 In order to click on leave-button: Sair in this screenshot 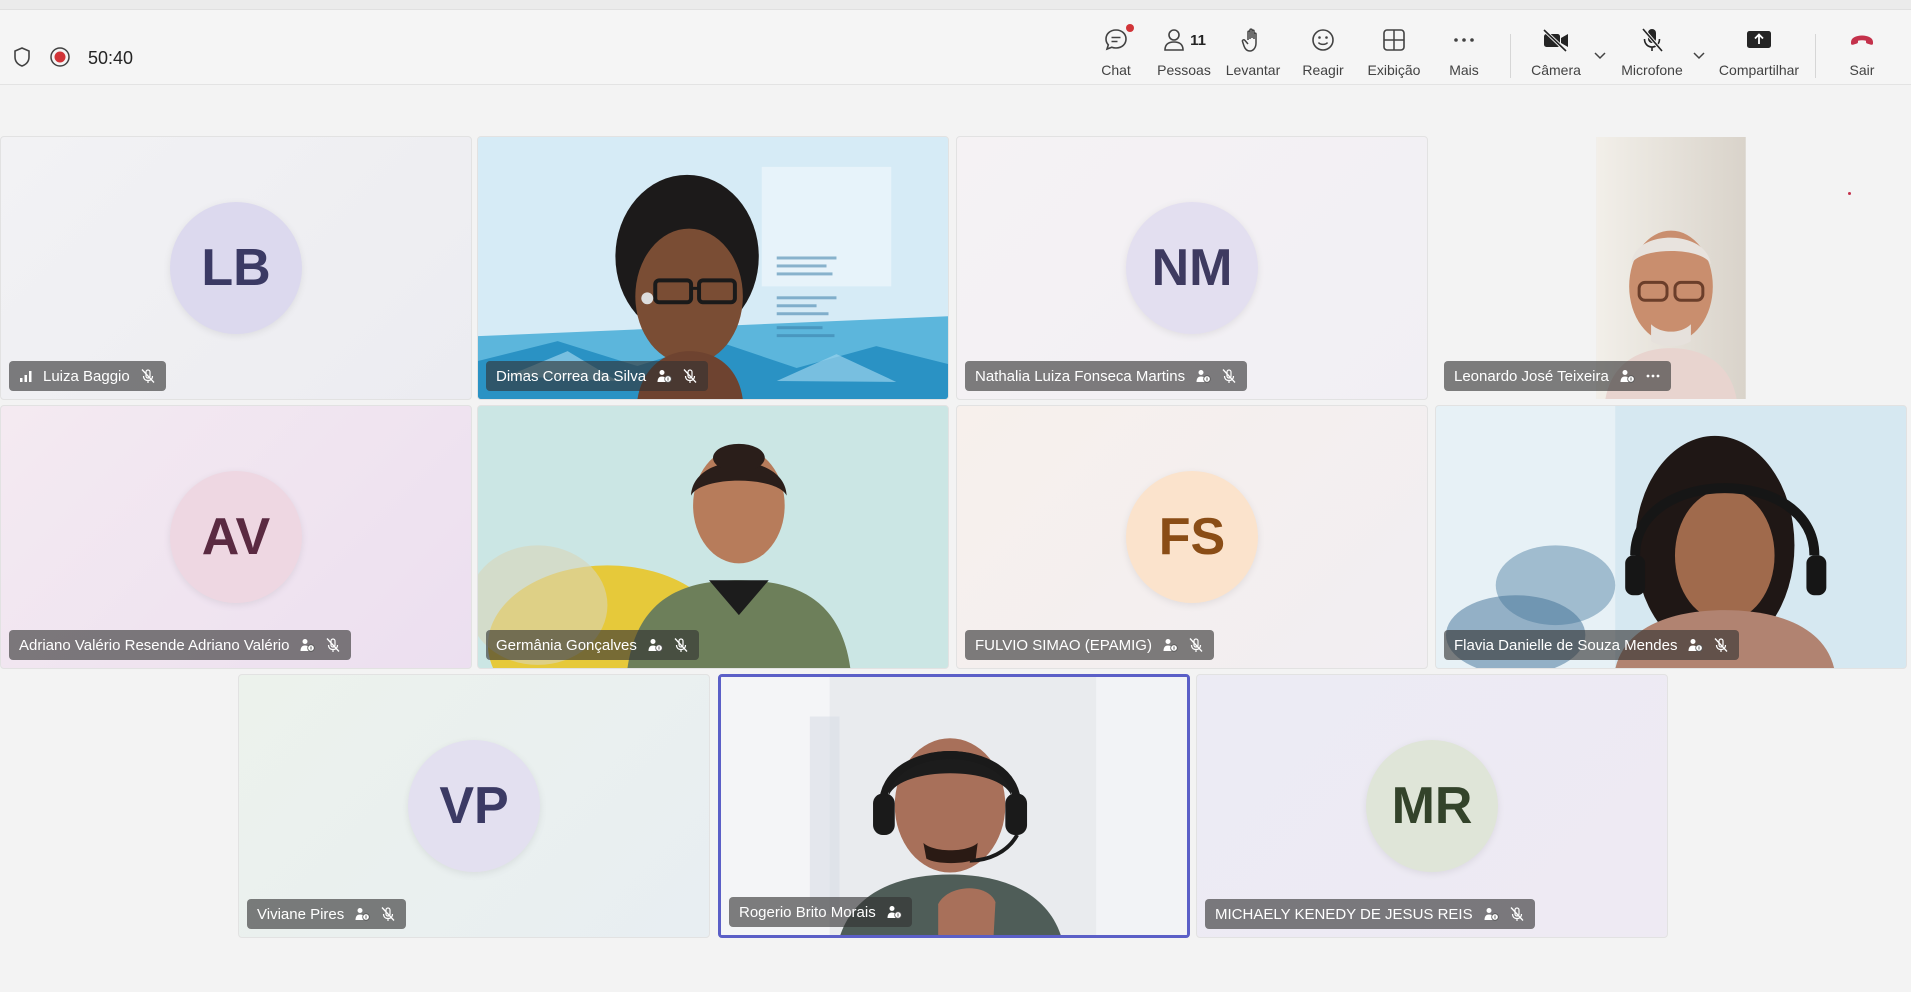, I will do `click(1862, 55)`.